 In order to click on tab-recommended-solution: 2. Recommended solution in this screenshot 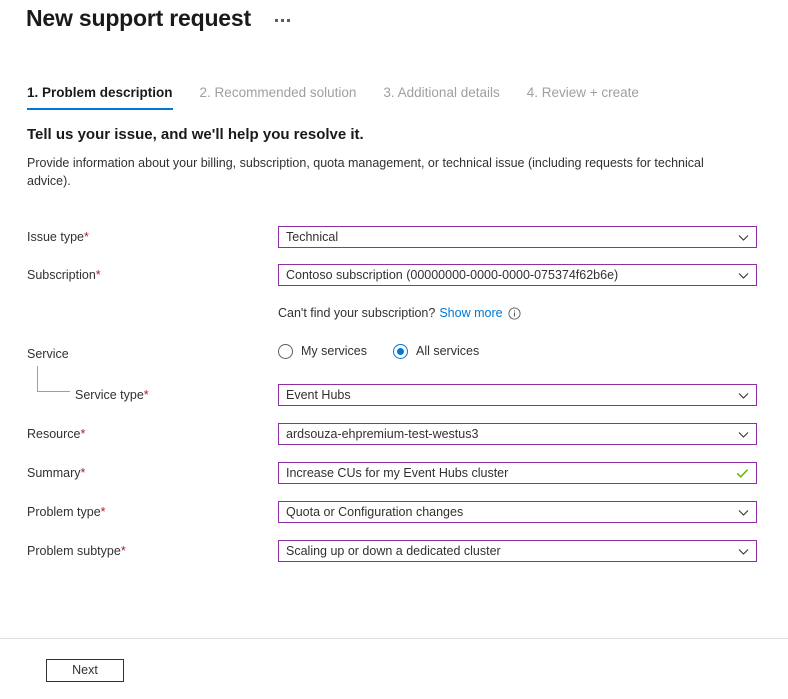, I will do `click(278, 97)`.